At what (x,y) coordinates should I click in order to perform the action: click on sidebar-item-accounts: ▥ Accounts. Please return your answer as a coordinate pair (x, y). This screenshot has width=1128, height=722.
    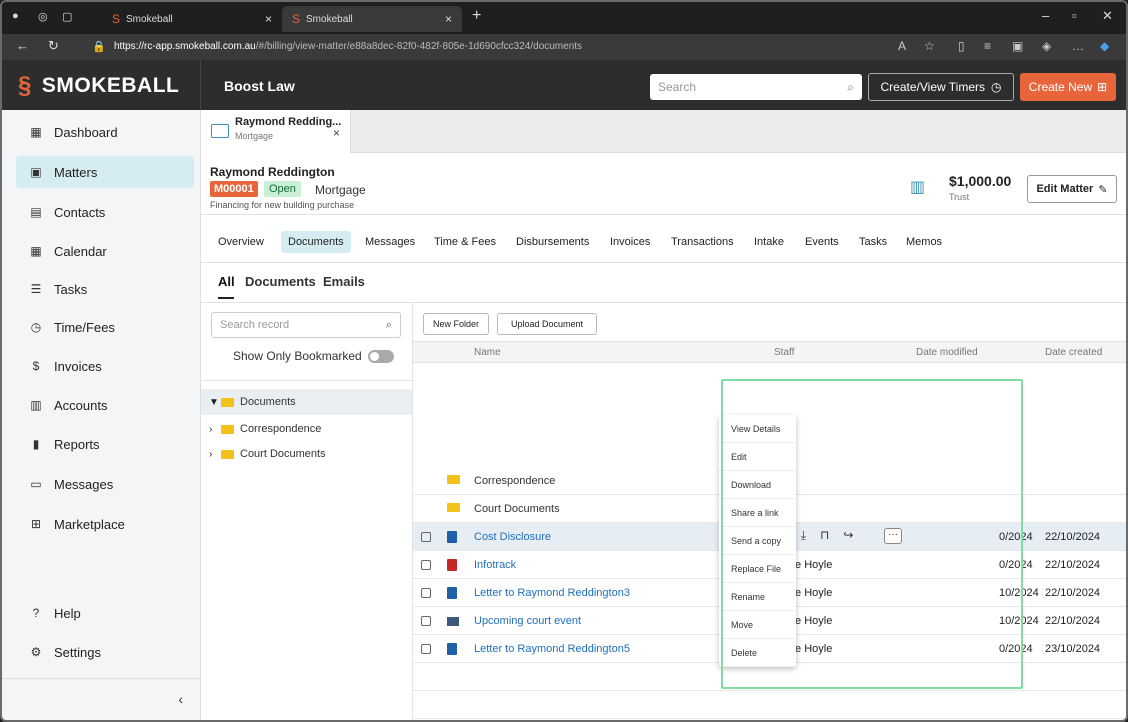
    Looking at the image, I should click on (105, 405).